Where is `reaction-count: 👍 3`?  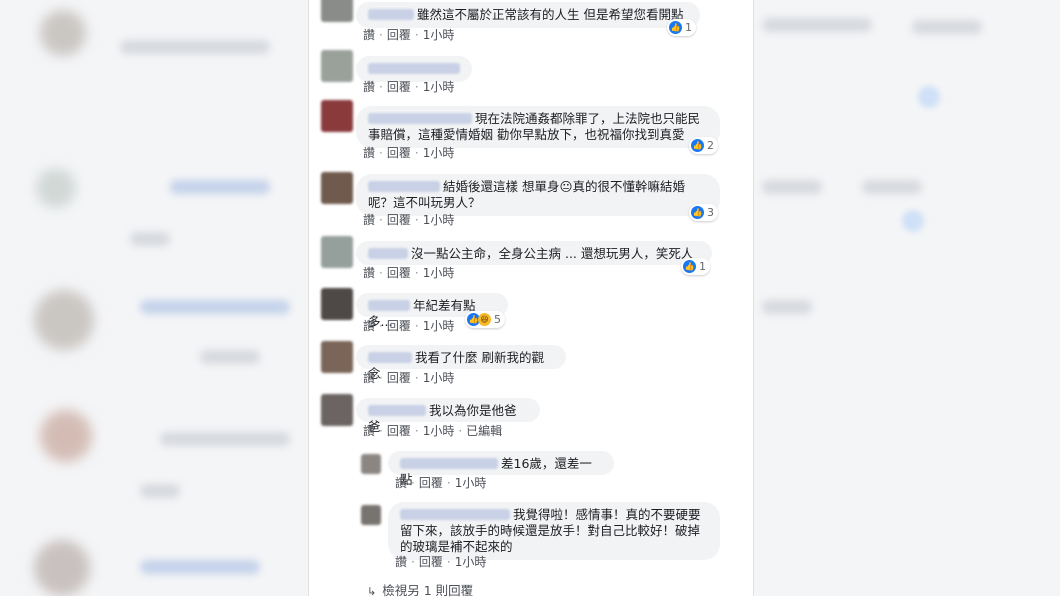
reaction-count: 👍 3 is located at coordinates (703, 212).